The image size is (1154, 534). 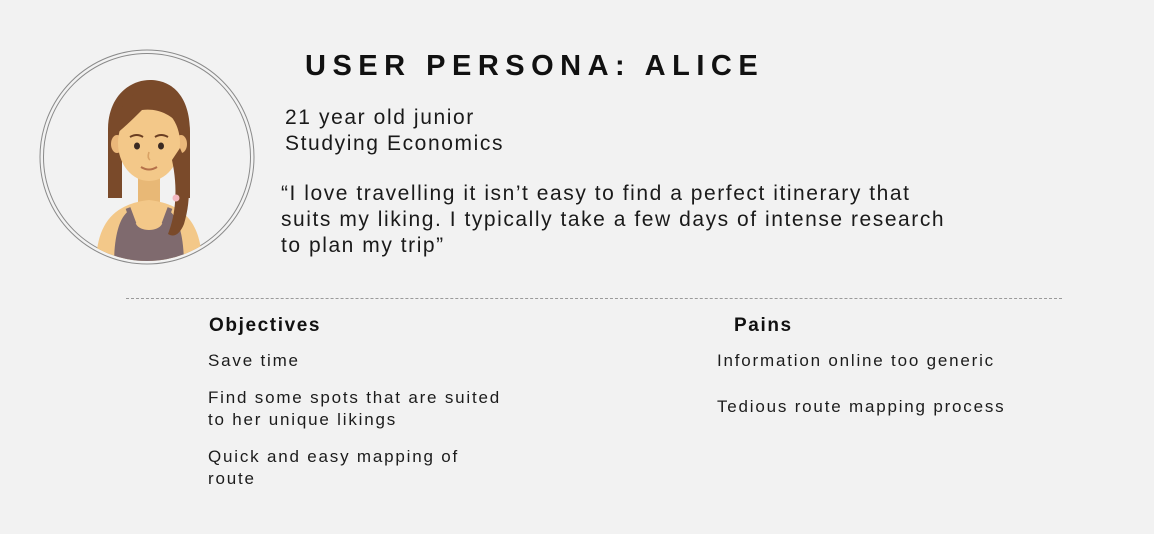 I want to click on page-title: USER PERSONA: ALICE, so click(x=535, y=66).